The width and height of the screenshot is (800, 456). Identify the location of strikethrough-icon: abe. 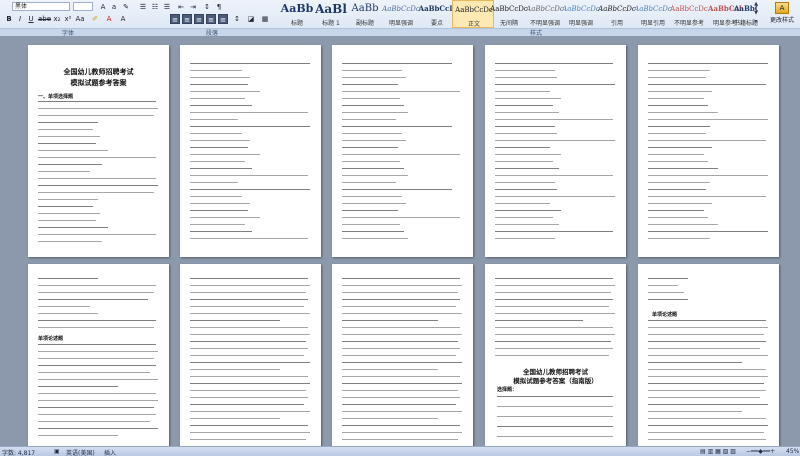
(44, 19).